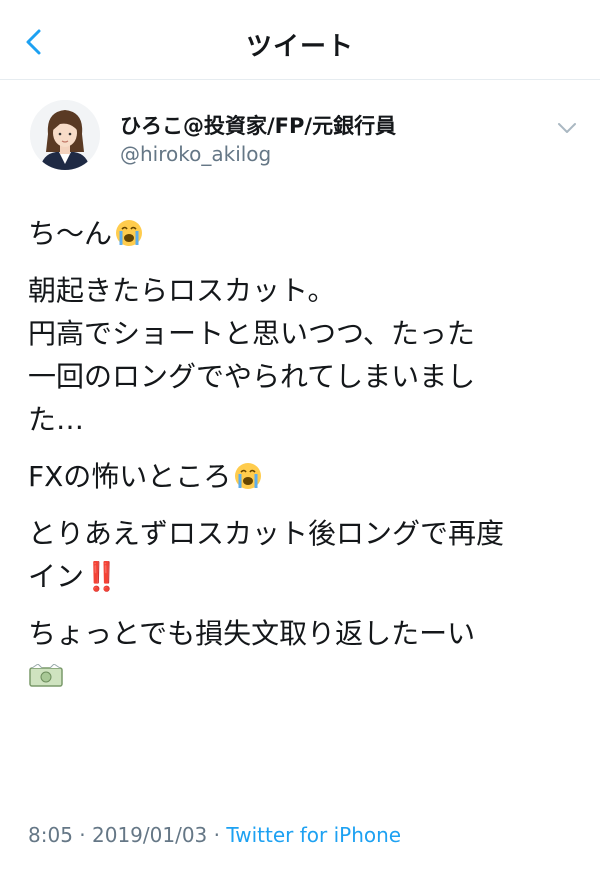 The height and width of the screenshot is (869, 600). What do you see at coordinates (195, 154) in the screenshot?
I see `author-handle: @hiroko_akilog` at bounding box center [195, 154].